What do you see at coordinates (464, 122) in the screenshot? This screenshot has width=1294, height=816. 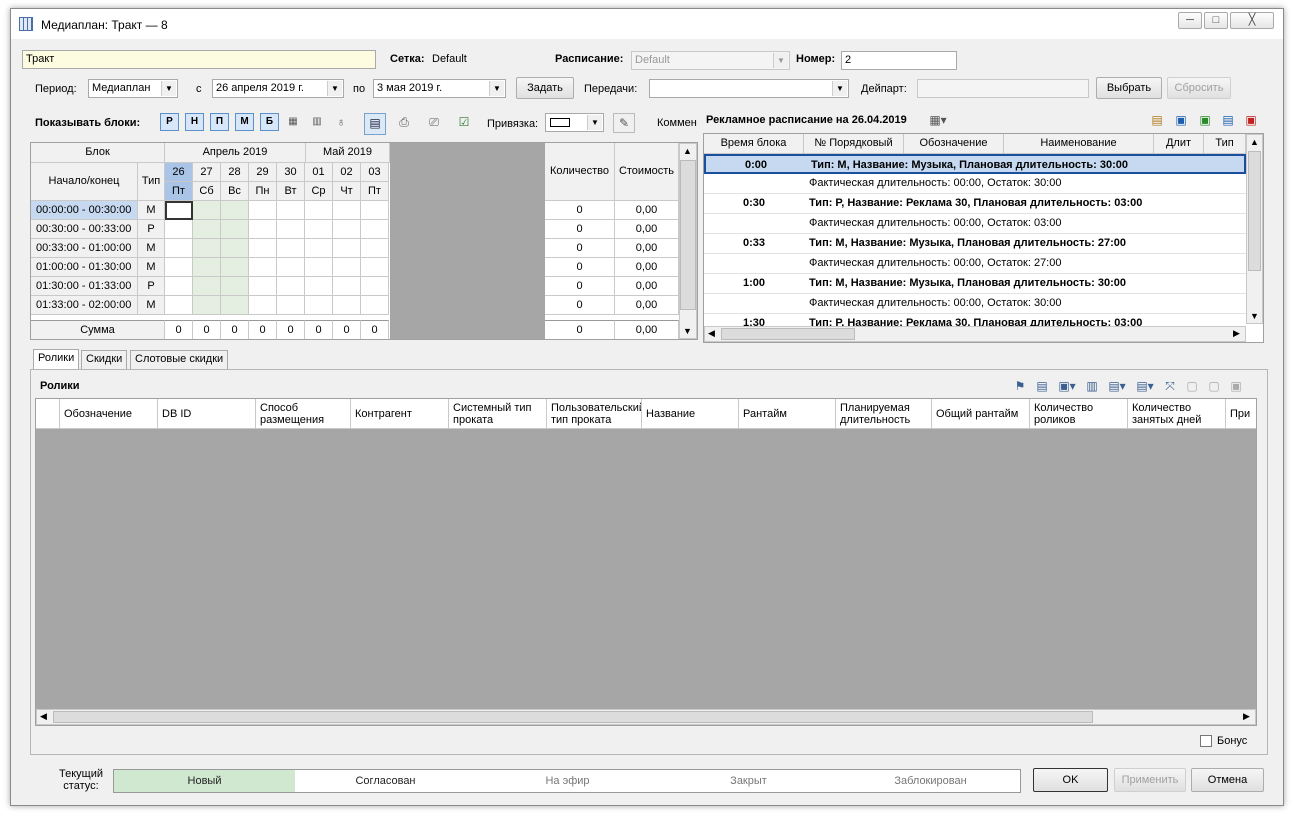 I see `check-list-icon: ☑` at bounding box center [464, 122].